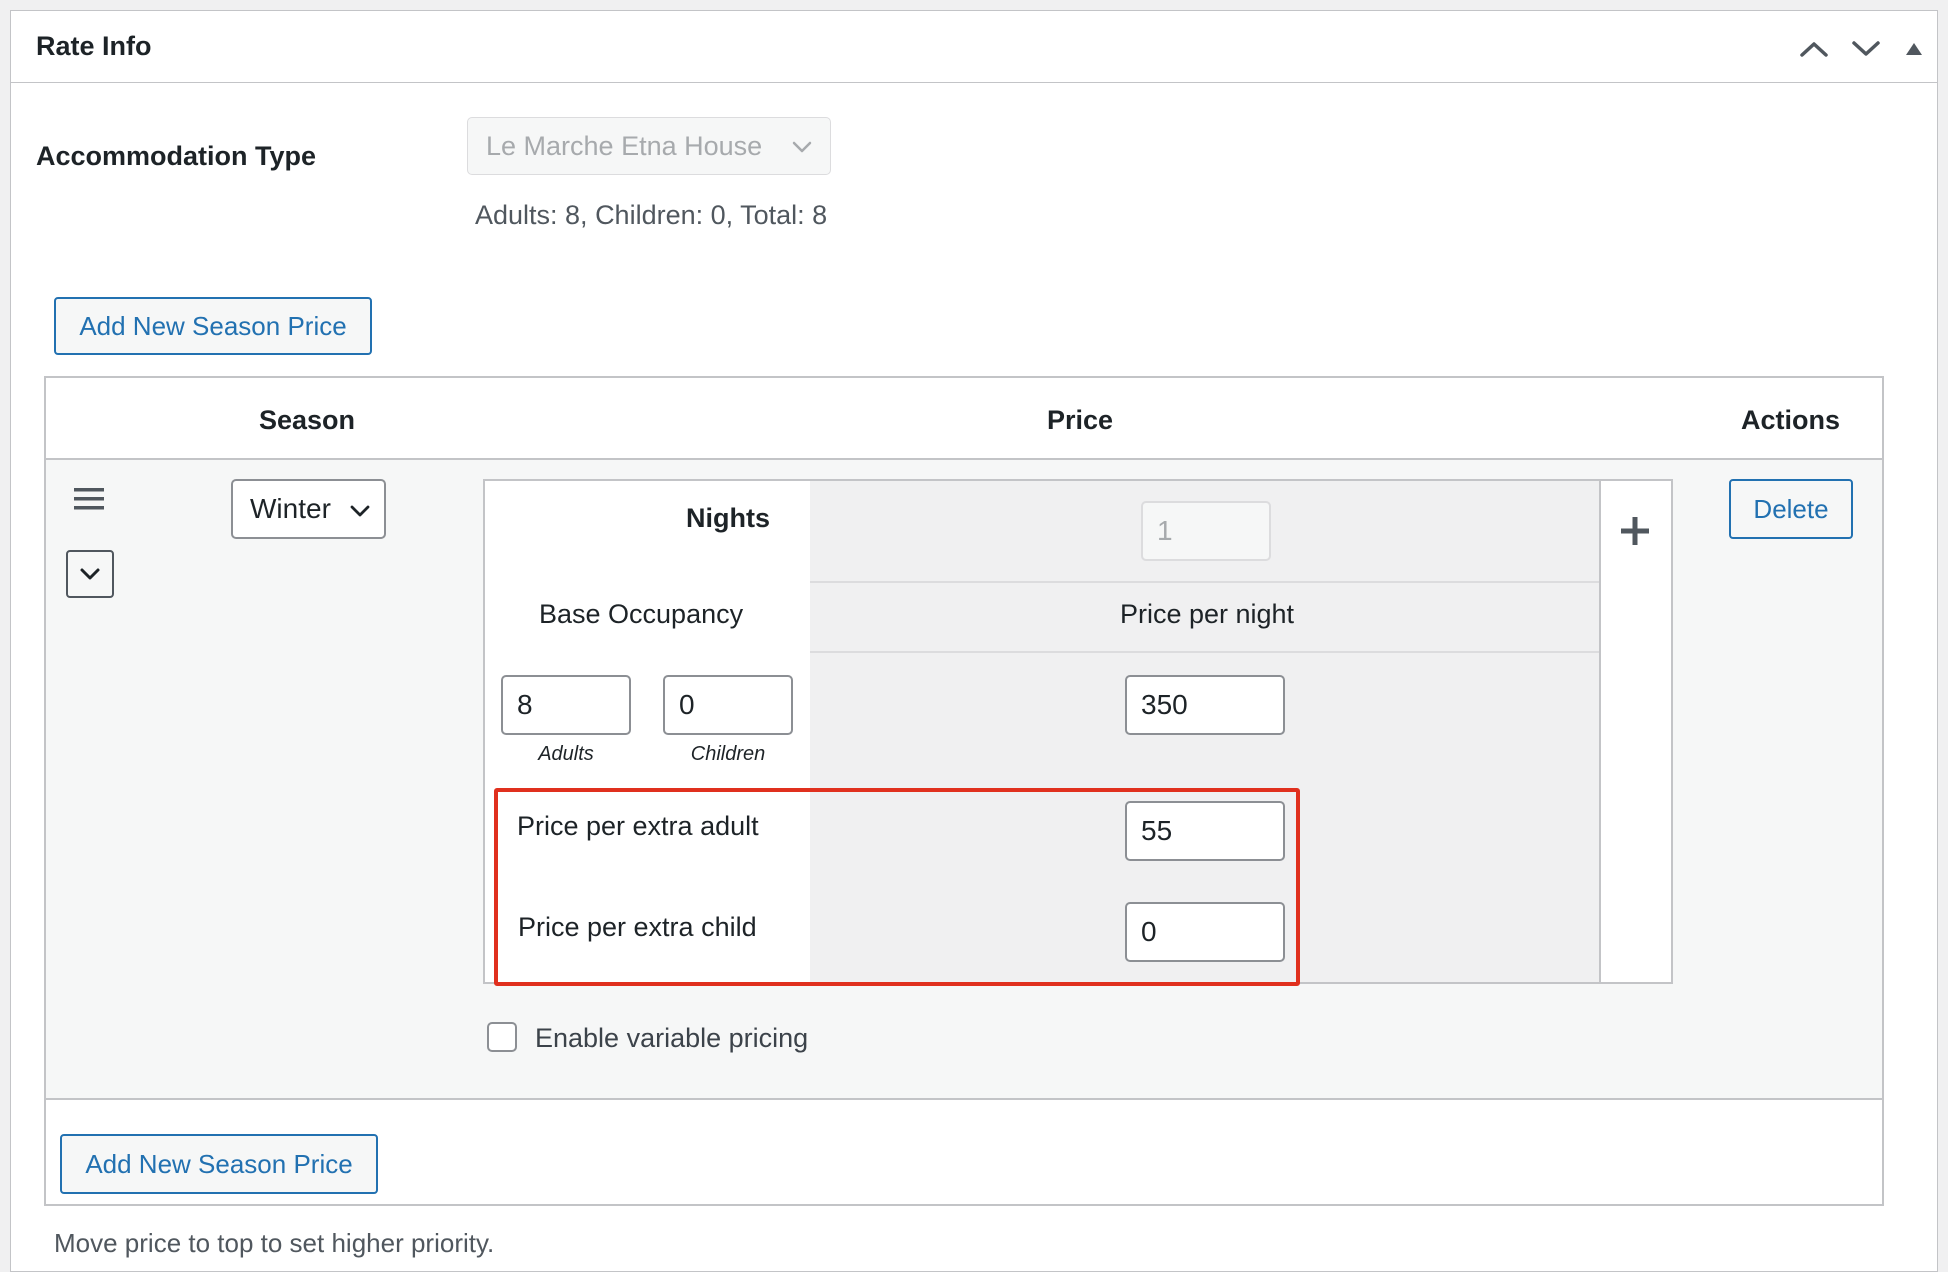 This screenshot has height=1272, width=1948. Describe the element at coordinates (219, 1164) in the screenshot. I see `add-season-price-button-bottom: Add New Season Price` at that location.